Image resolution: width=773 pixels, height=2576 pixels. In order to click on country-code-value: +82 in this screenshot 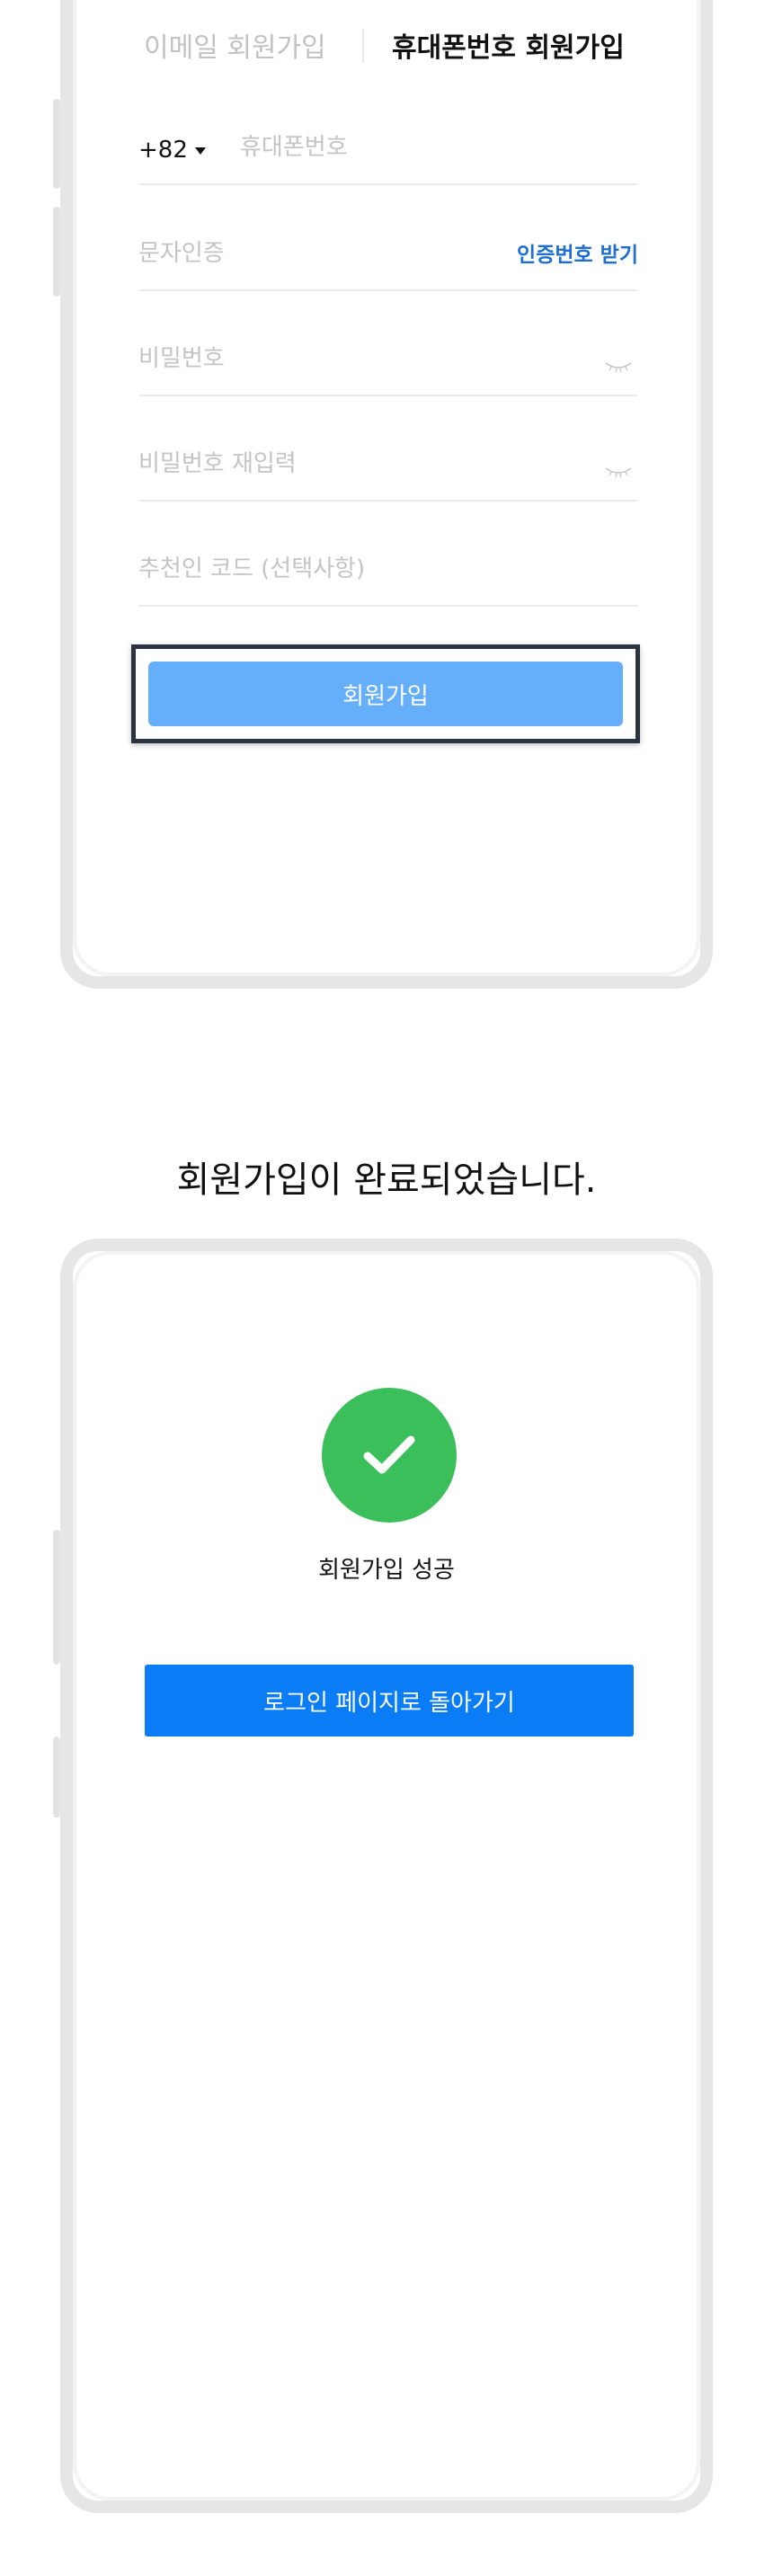, I will do `click(163, 150)`.